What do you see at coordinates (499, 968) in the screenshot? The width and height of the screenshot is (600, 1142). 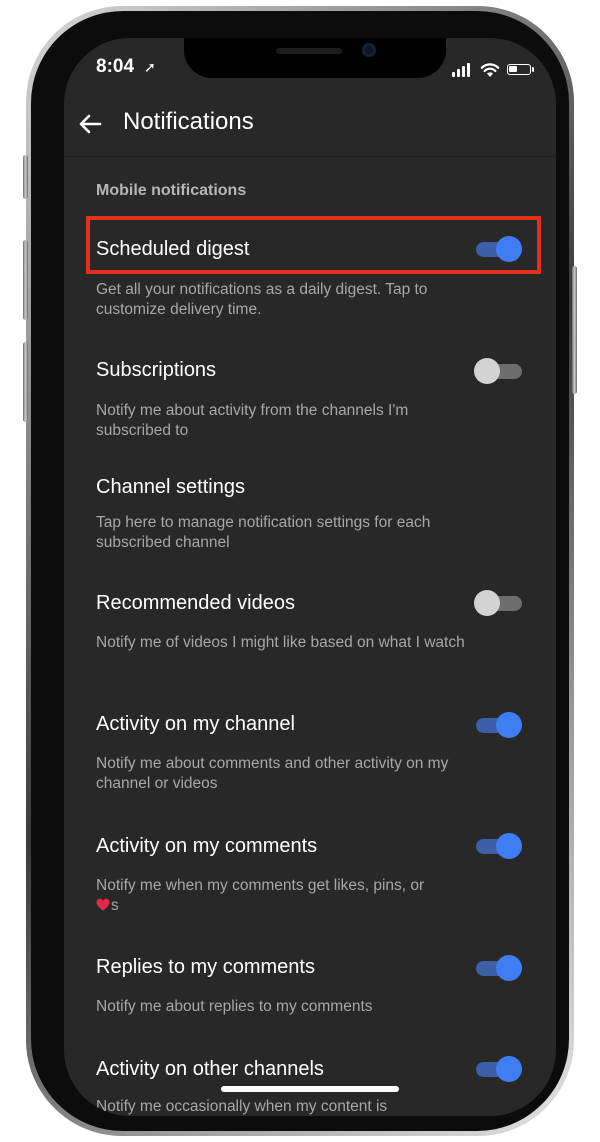 I see `toggle-replies-my-comments` at bounding box center [499, 968].